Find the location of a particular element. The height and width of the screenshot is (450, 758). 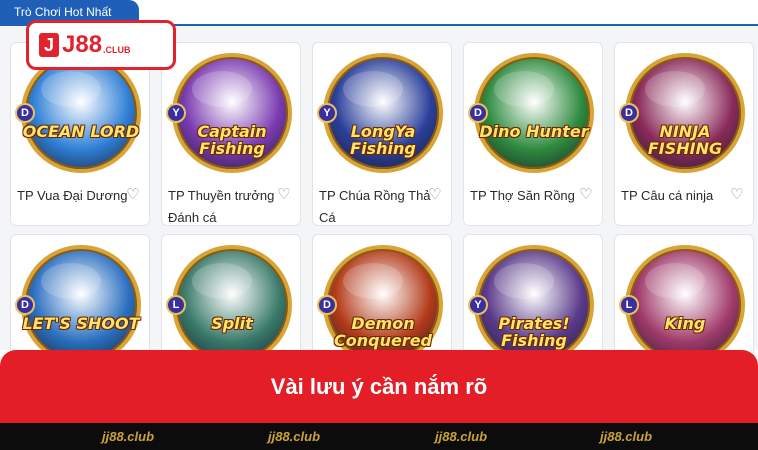

game-art-title: King is located at coordinates (685, 323).